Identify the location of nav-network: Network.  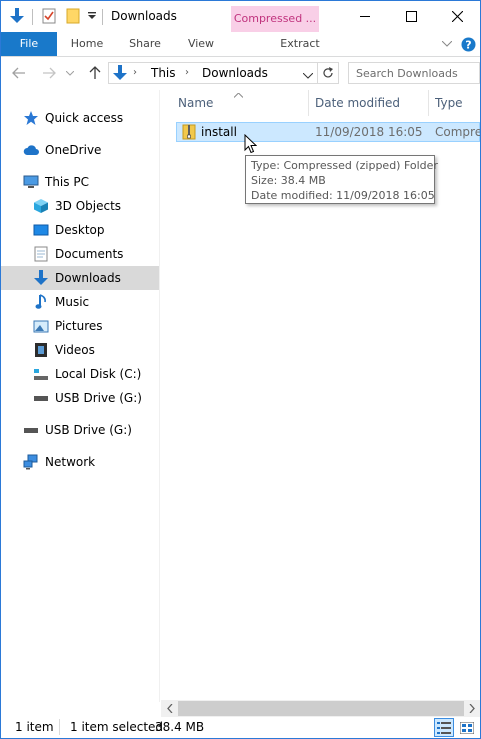
(59, 462).